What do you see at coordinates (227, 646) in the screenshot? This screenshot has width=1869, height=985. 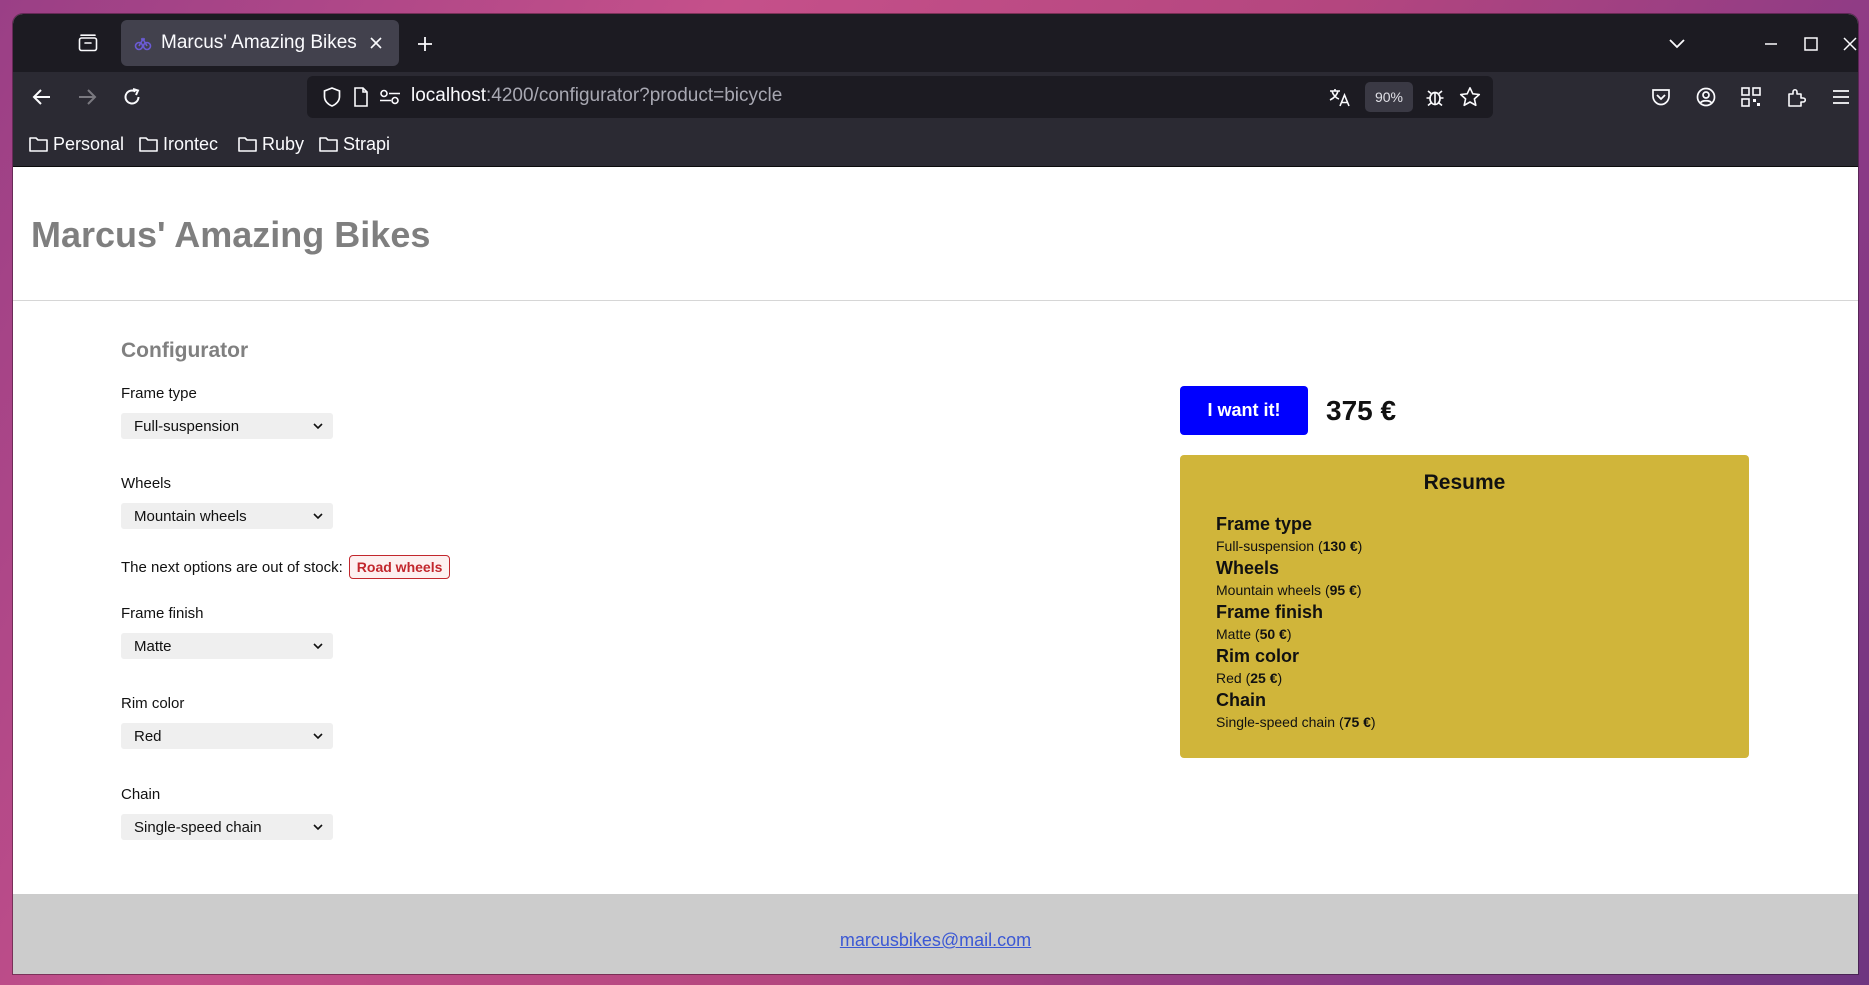 I see `frame-finish-select: Matte` at bounding box center [227, 646].